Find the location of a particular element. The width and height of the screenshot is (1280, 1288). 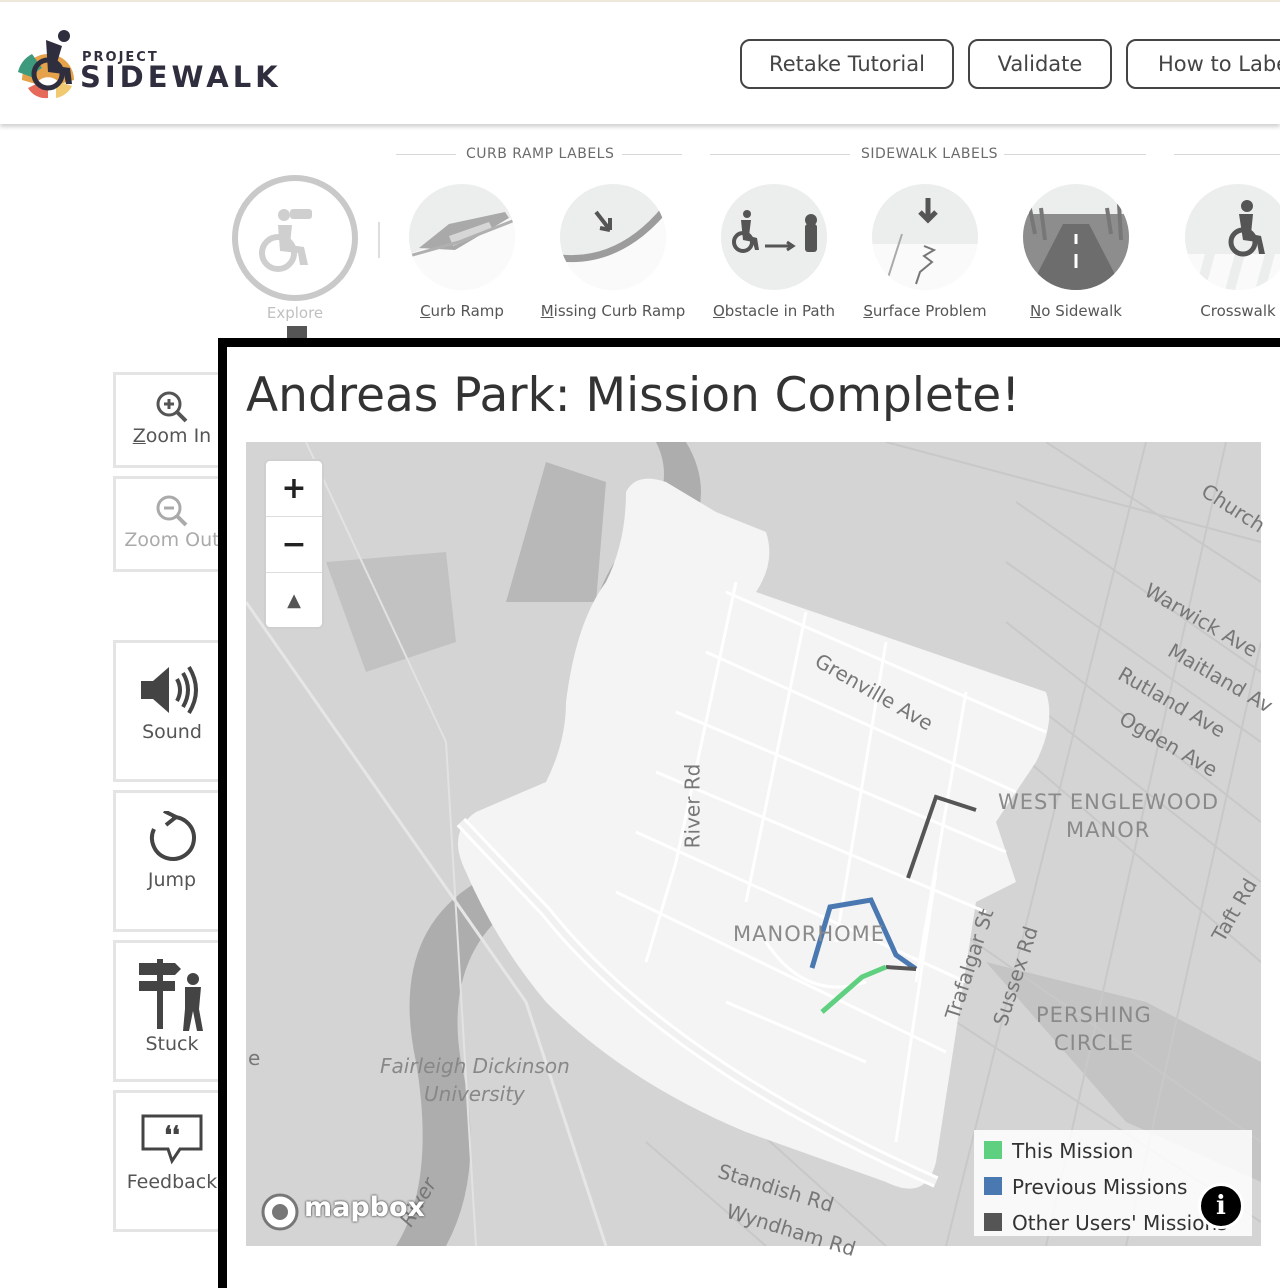

map-label-circle: CIRCLE is located at coordinates (1094, 1043).